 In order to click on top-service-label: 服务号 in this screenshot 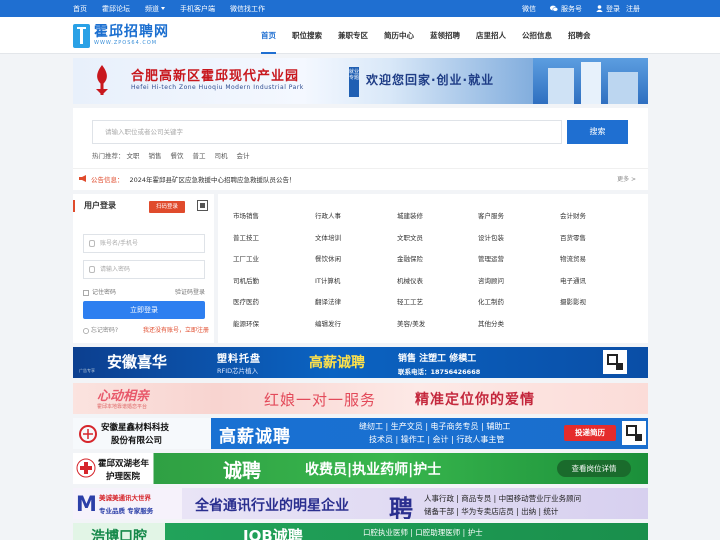, I will do `click(571, 8)`.